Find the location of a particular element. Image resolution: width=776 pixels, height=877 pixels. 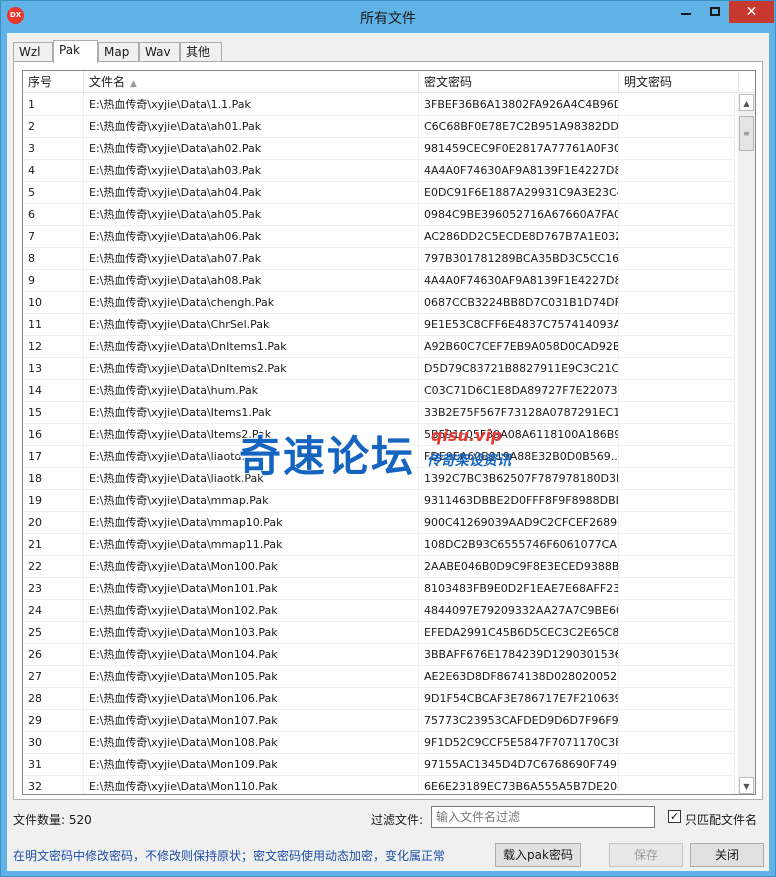

match-filename-checkbox: ✓ is located at coordinates (674, 816).